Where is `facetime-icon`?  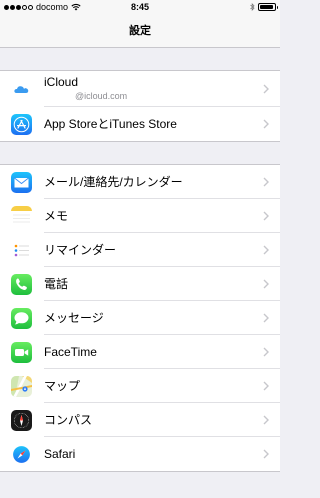 facetime-icon is located at coordinates (21, 352).